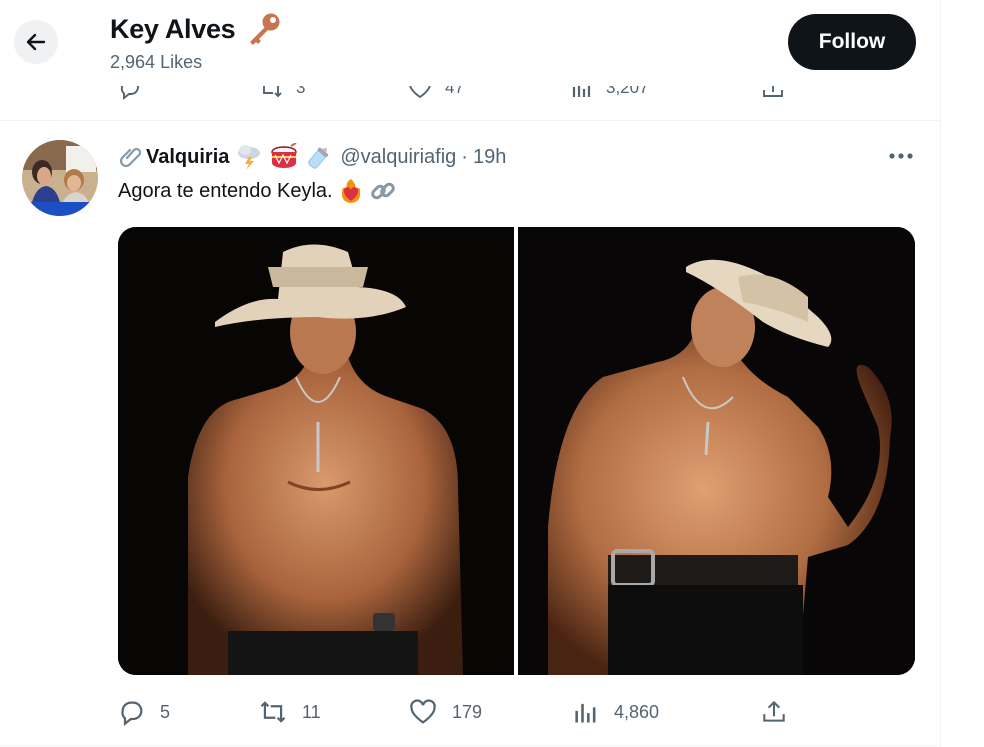 The width and height of the screenshot is (984, 747). I want to click on drum-emoji-icon, so click(284, 156).